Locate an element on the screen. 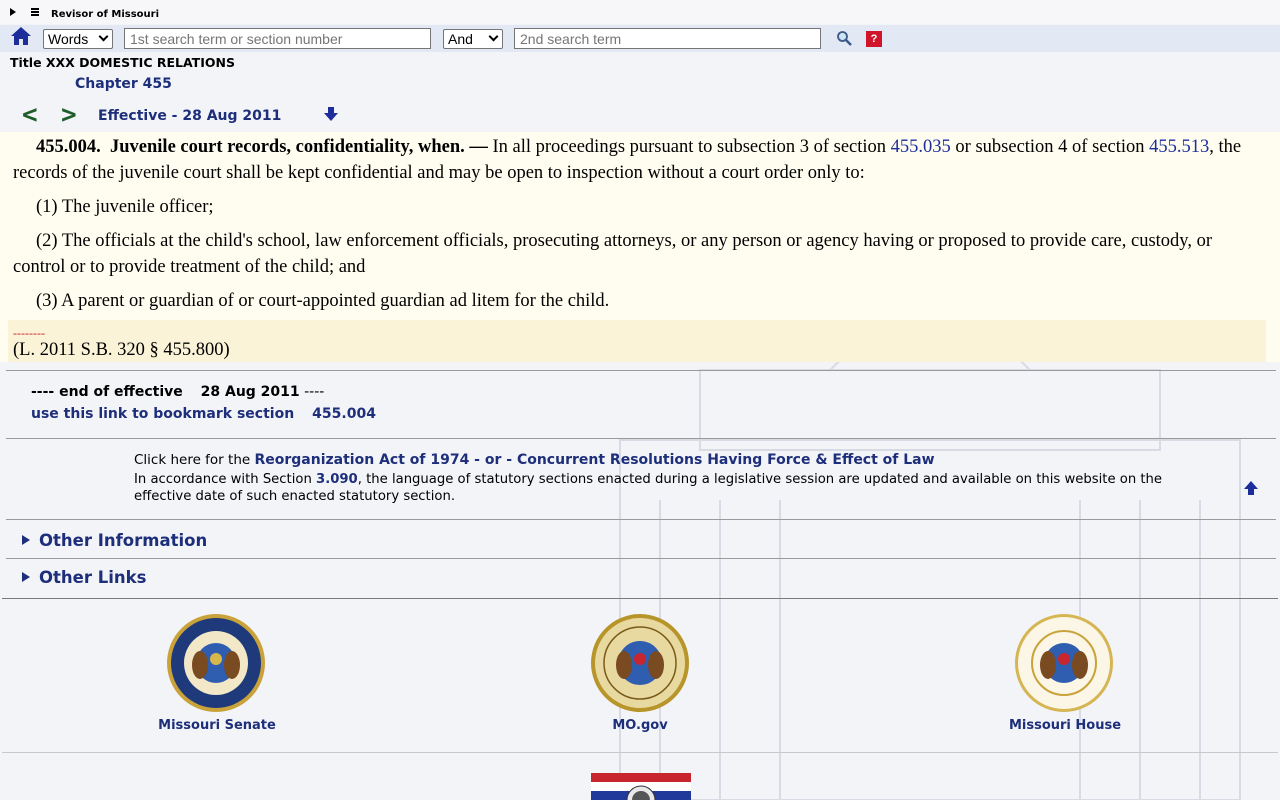  end-date: 28 Aug 2011 is located at coordinates (250, 392).